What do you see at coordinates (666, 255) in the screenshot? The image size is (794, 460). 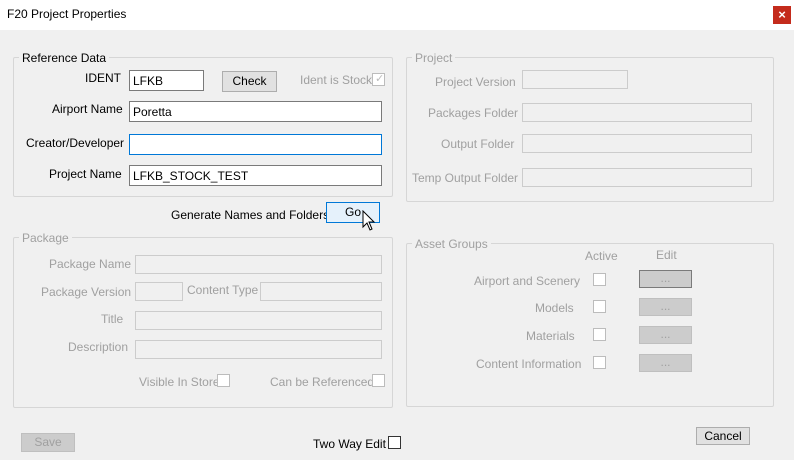 I see `edit-column-header: Edit` at bounding box center [666, 255].